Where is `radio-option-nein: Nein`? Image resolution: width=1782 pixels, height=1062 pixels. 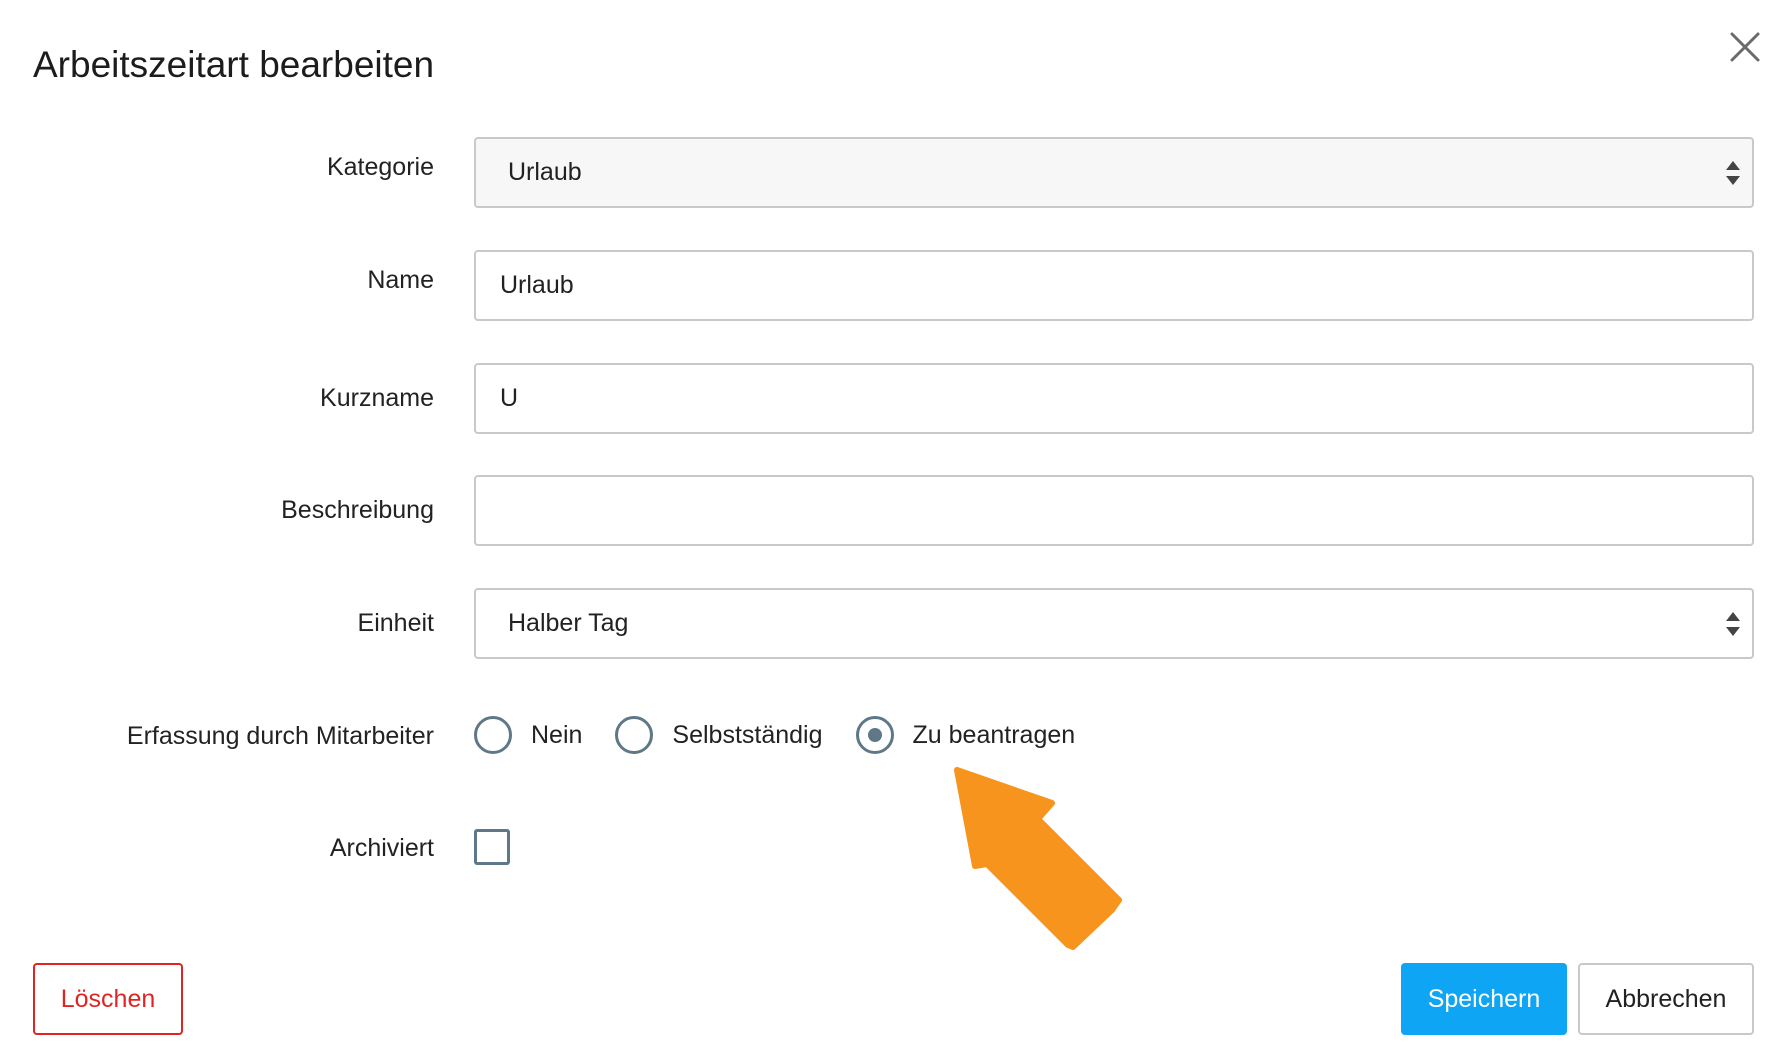 radio-option-nein: Nein is located at coordinates (528, 735).